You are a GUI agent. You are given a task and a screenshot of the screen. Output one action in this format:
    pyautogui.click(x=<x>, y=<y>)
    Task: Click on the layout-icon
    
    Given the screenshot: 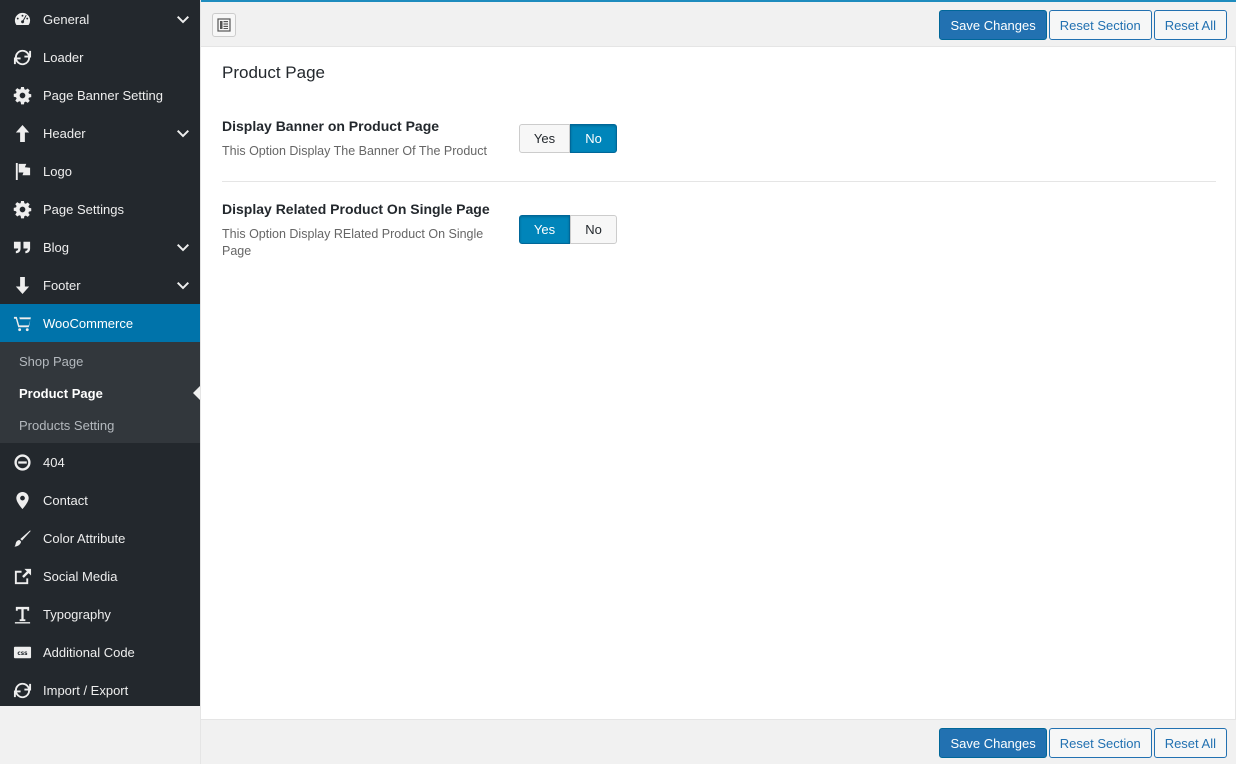 What is the action you would take?
    pyautogui.click(x=224, y=25)
    